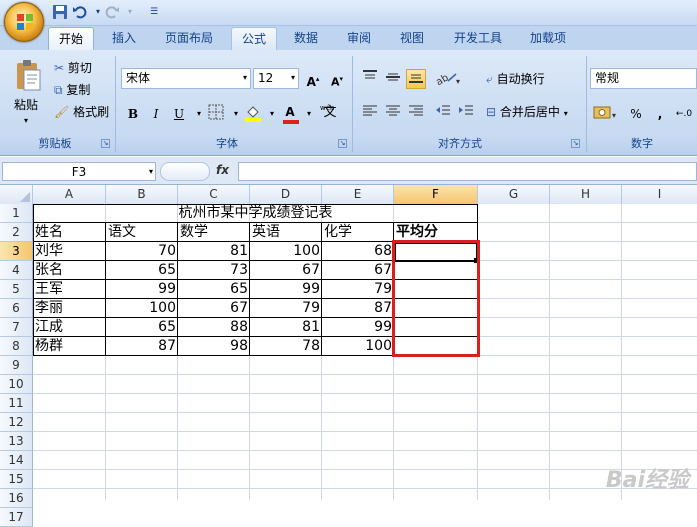  What do you see at coordinates (358, 194) in the screenshot?
I see `column-header-e: E` at bounding box center [358, 194].